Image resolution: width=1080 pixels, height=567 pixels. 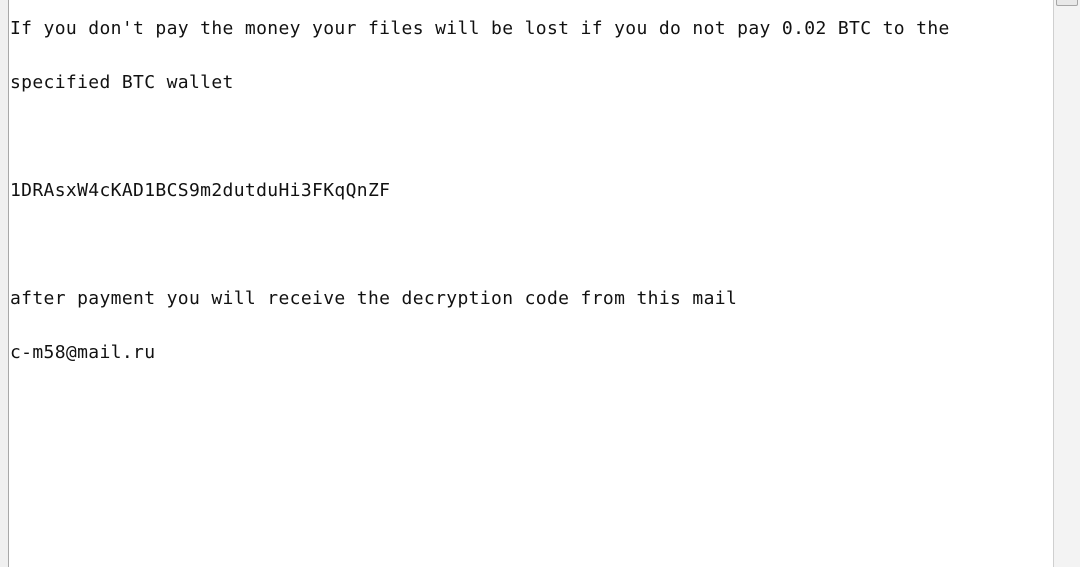 What do you see at coordinates (122, 82) in the screenshot?
I see `ransom-note-line-wallet-instruction: specified BTC wallet` at bounding box center [122, 82].